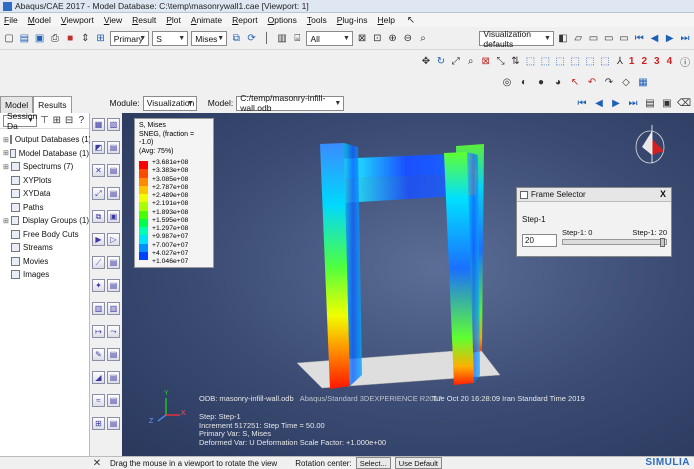  What do you see at coordinates (558, 82) in the screenshot?
I see `shaded-icon: ◕` at bounding box center [558, 82].